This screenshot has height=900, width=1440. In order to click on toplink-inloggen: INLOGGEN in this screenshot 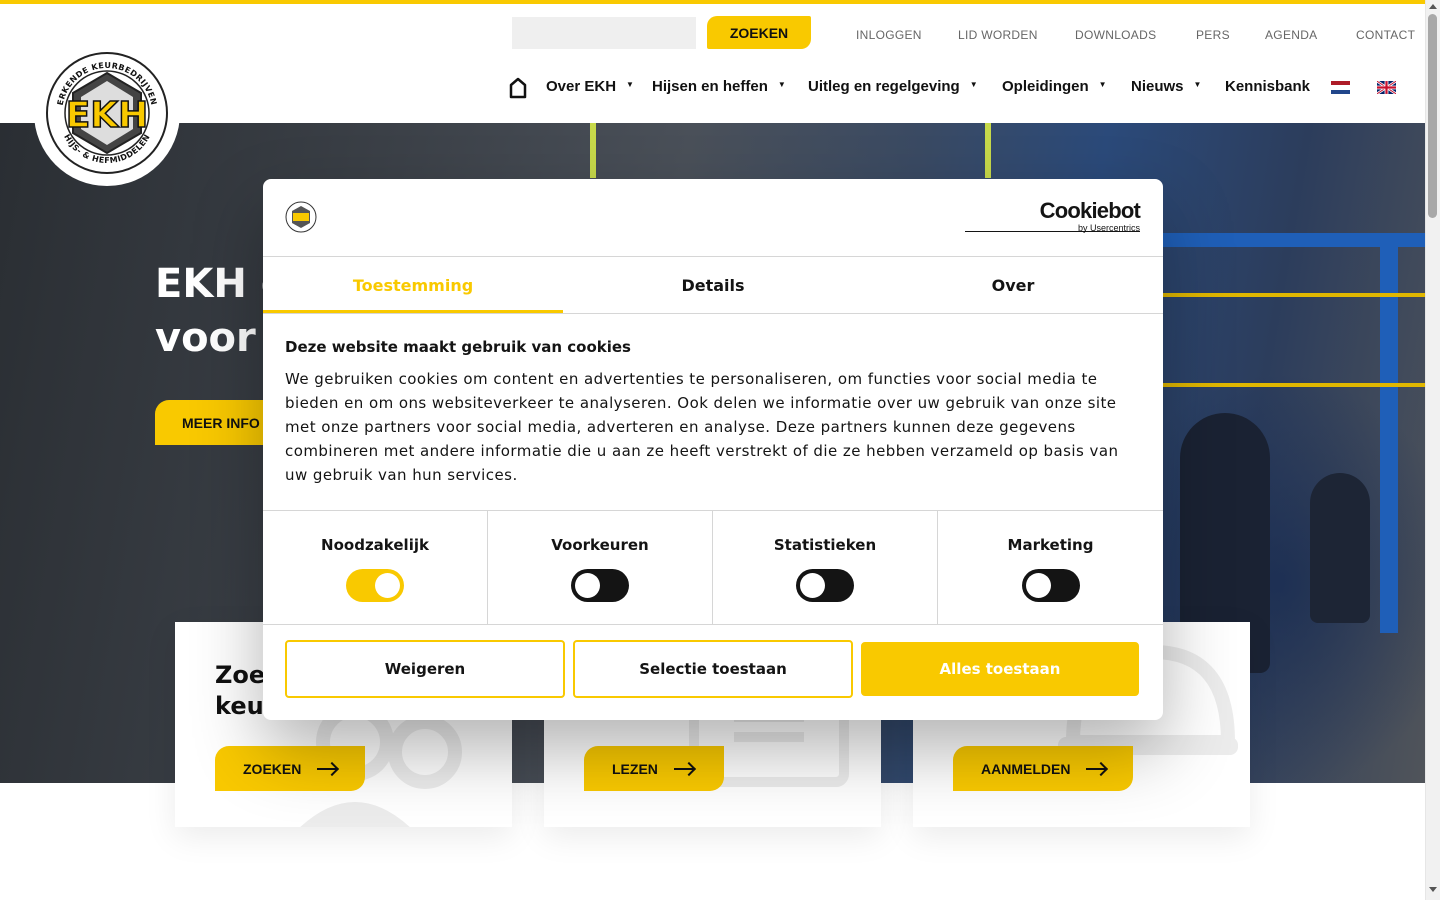, I will do `click(889, 35)`.